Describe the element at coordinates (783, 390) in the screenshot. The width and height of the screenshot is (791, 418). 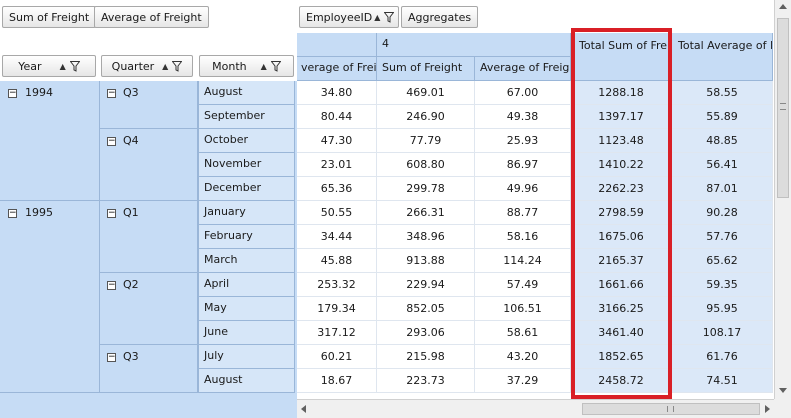
I see `scroll-down-arrow-icon` at that location.